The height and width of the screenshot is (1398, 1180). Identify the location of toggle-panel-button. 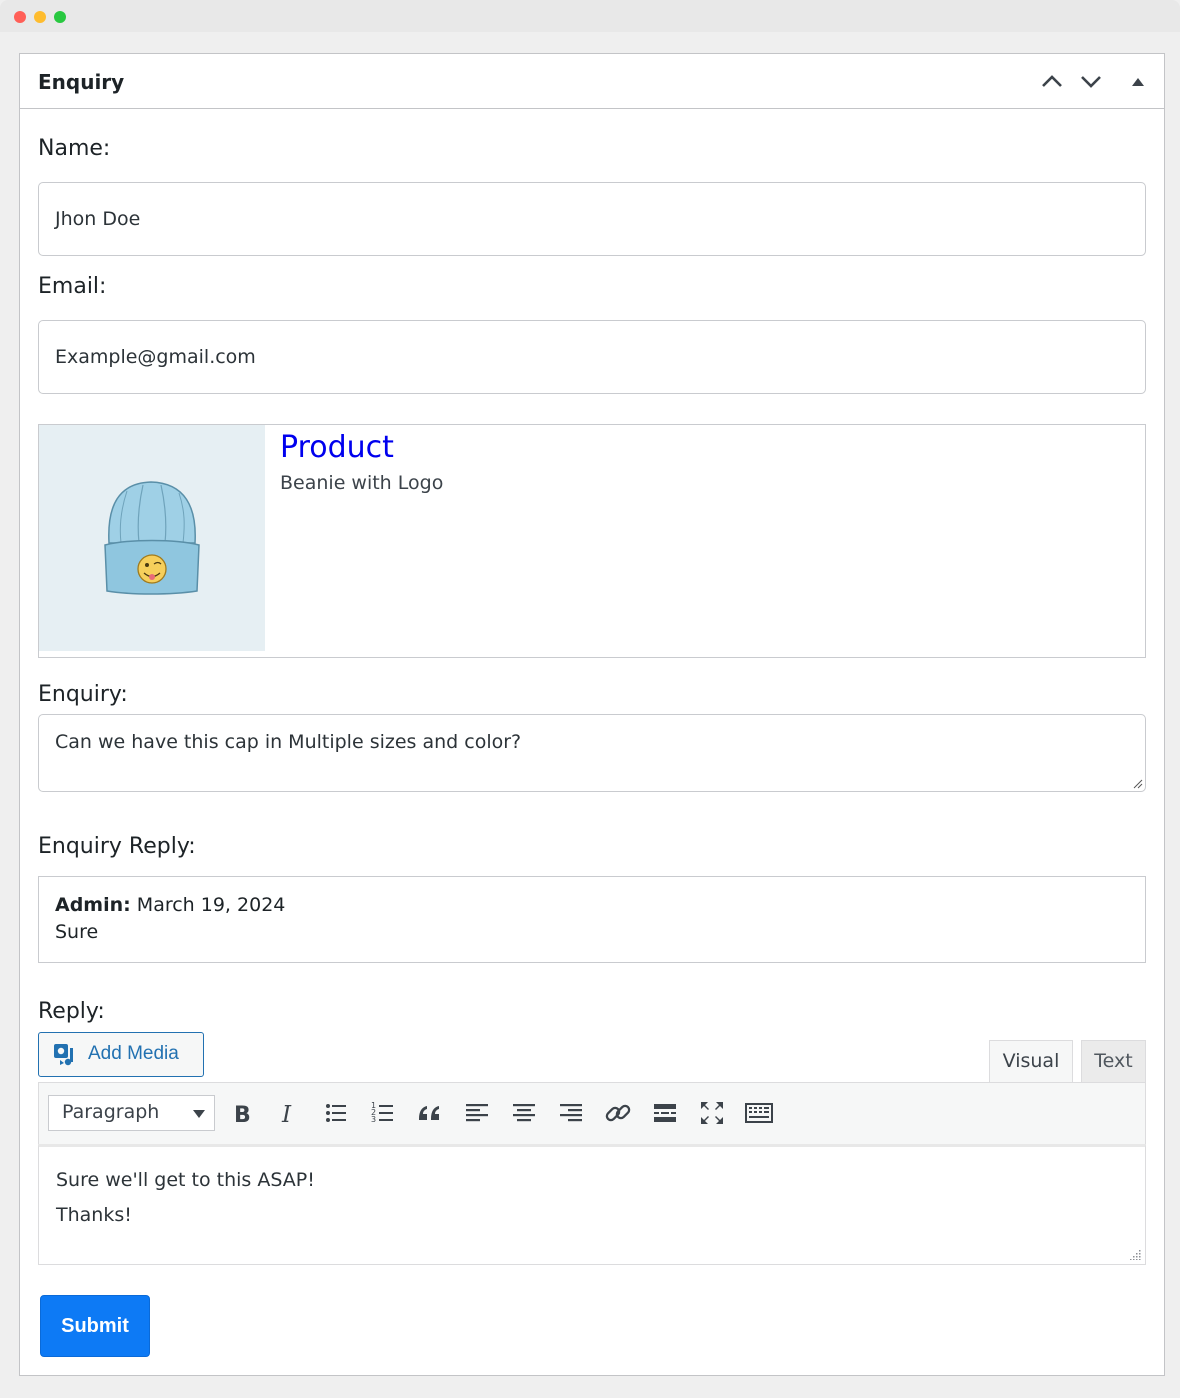
(1138, 82).